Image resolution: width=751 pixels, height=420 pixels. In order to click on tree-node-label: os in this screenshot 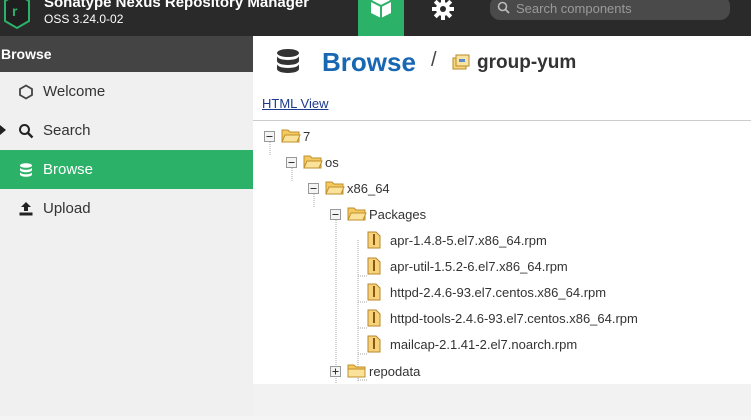, I will do `click(332, 162)`.